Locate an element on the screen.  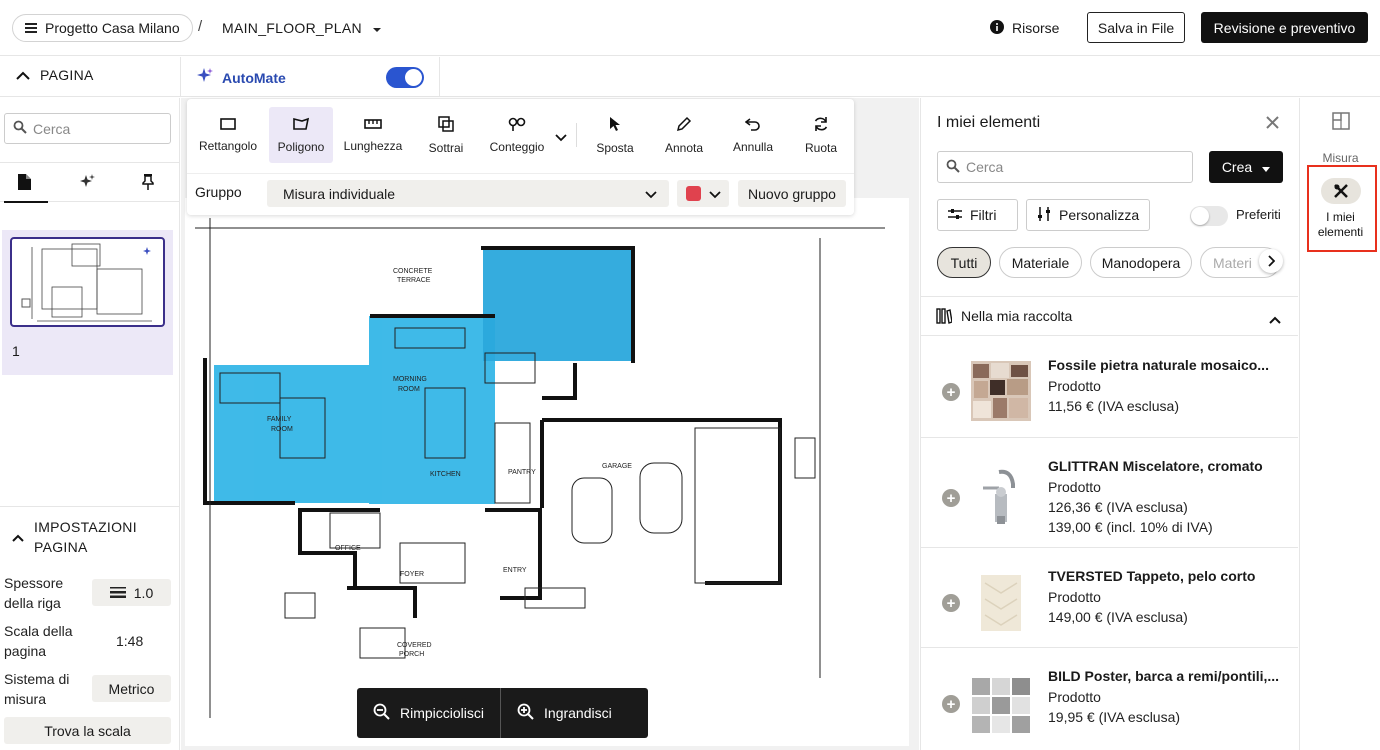
project-name: Progetto Casa Milano is located at coordinates (112, 28).